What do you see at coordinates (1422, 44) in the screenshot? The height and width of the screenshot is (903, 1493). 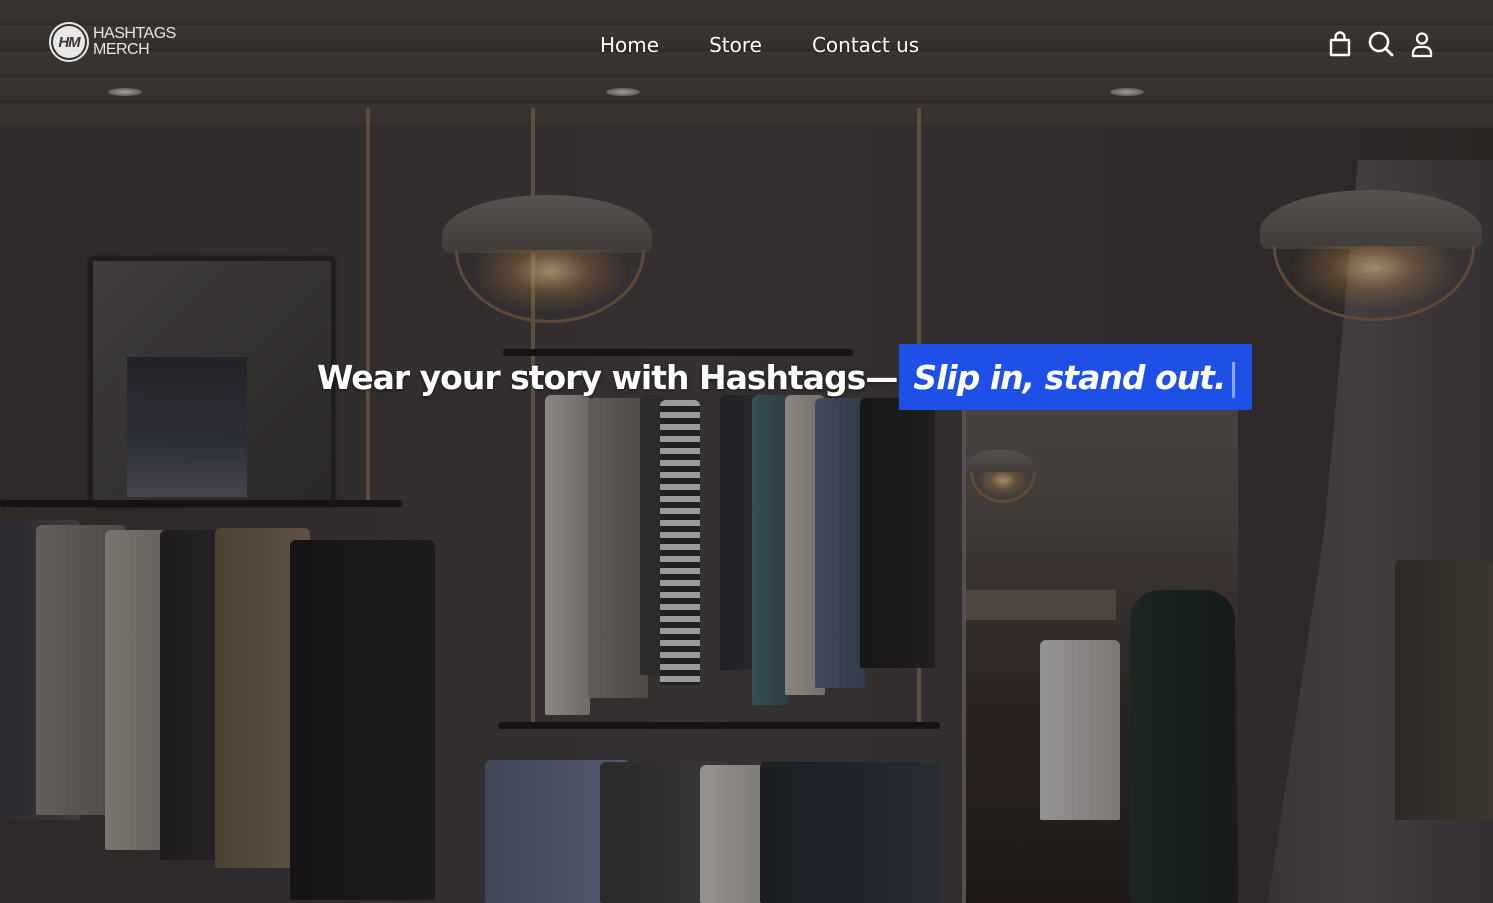 I see `user-icon` at bounding box center [1422, 44].